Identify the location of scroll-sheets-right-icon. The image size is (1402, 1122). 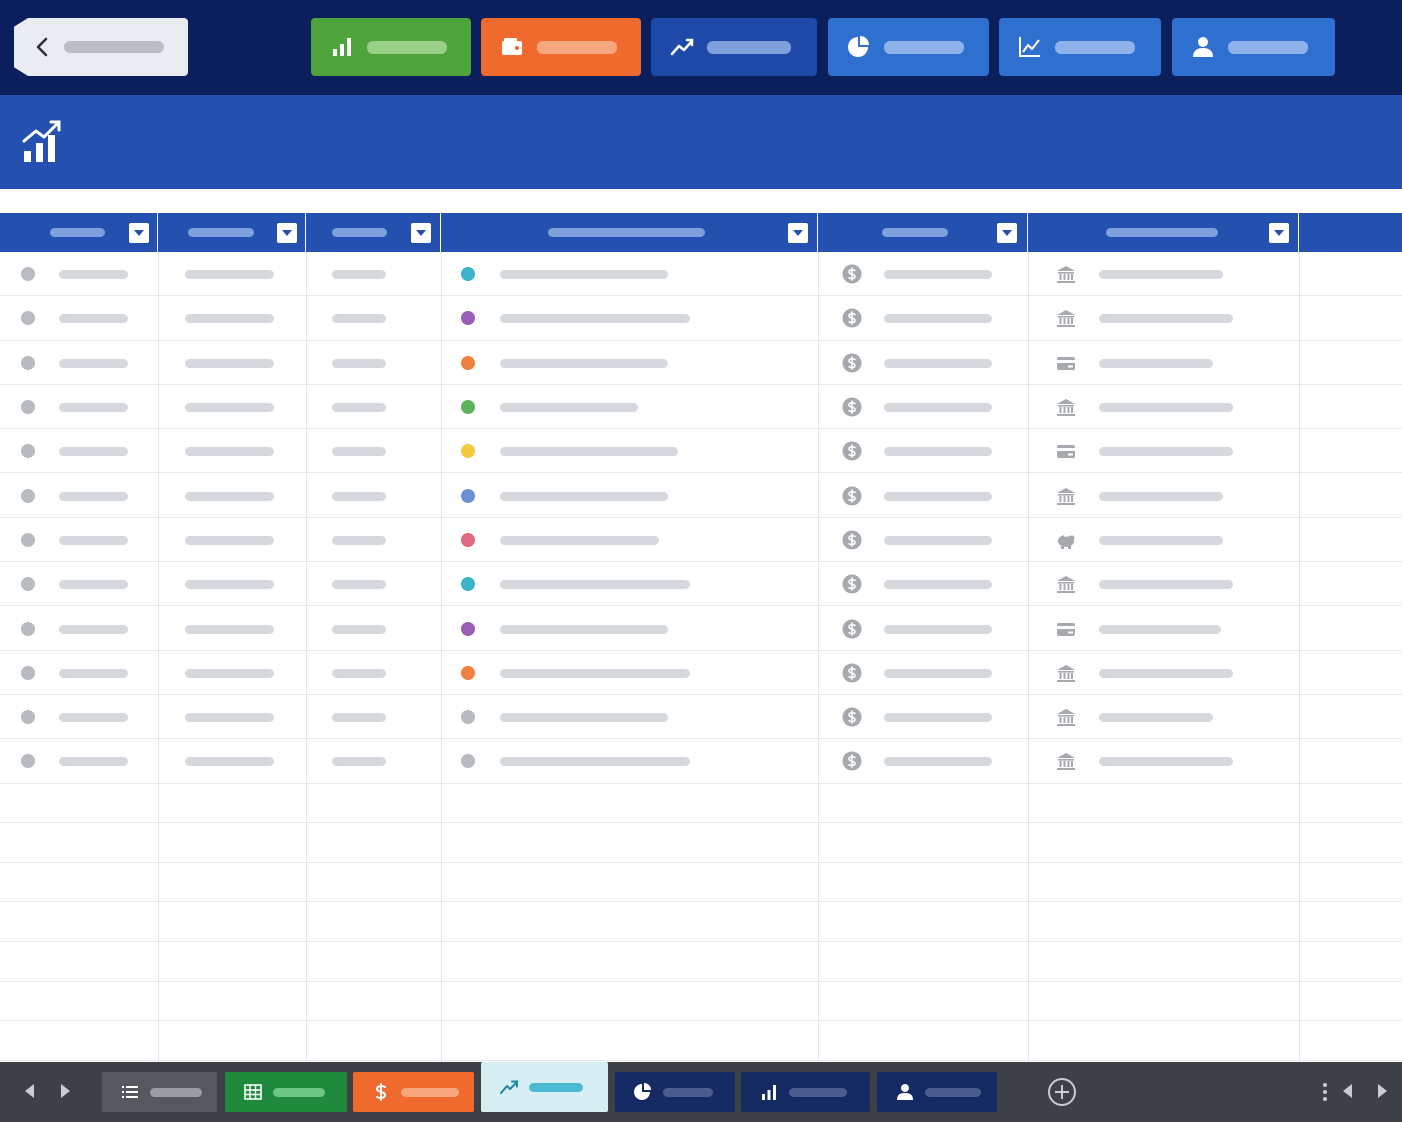
(1382, 1091).